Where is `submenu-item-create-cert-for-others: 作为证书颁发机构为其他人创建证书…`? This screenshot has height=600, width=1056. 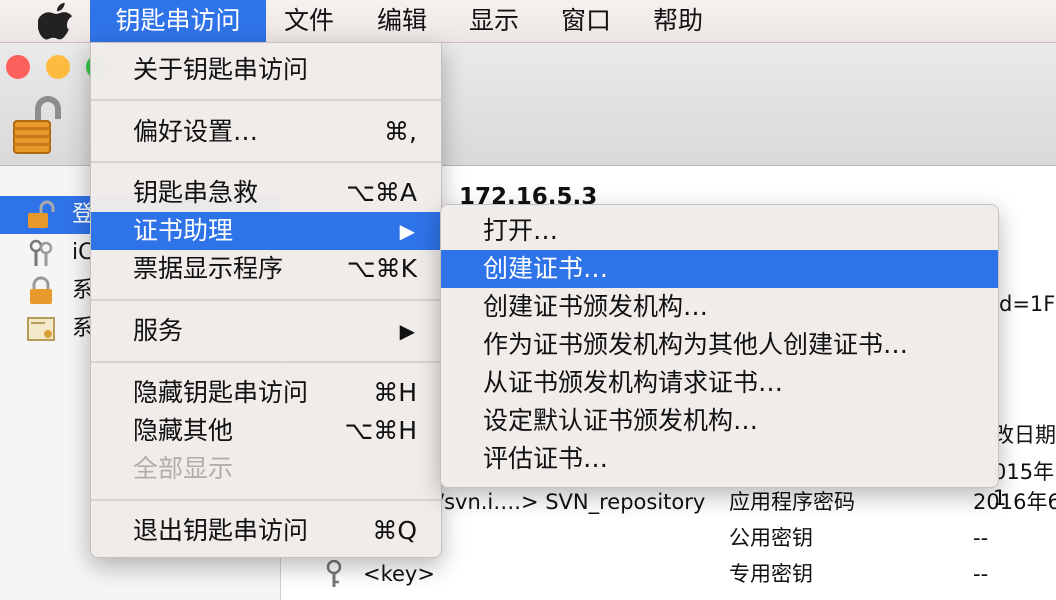 submenu-item-create-cert-for-others: 作为证书颁发机构为其他人创建证书… is located at coordinates (719, 345).